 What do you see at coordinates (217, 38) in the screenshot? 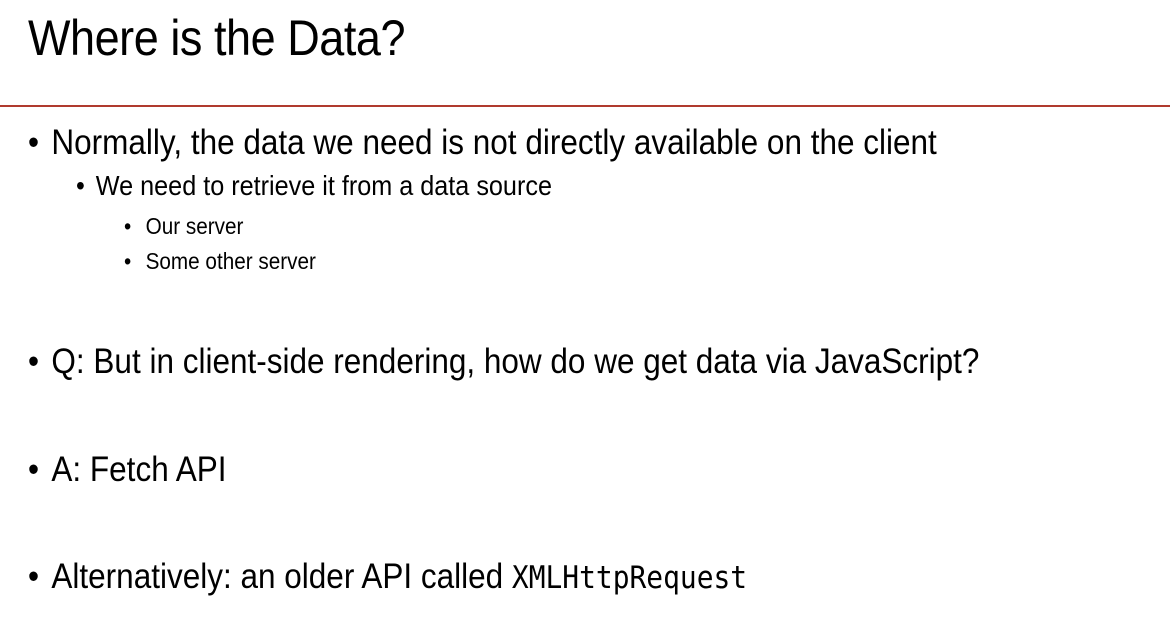
I see `slide-title: Where is the Data?` at bounding box center [217, 38].